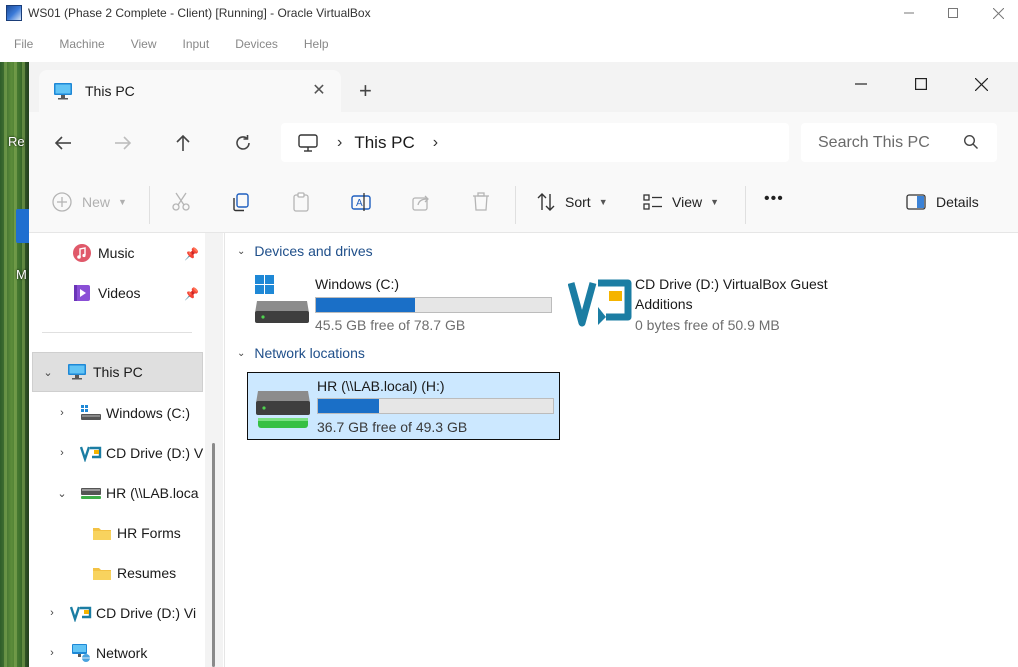 The width and height of the screenshot is (1018, 667). I want to click on delete-button, so click(481, 202).